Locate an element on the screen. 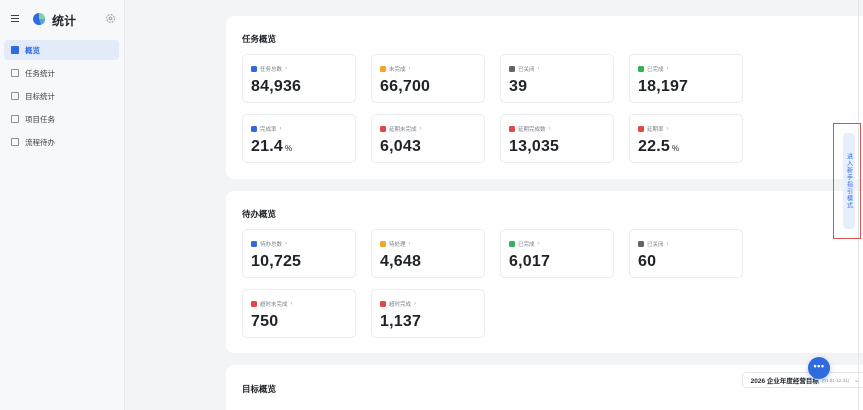 Image resolution: width=863 pixels, height=410 pixels. process-todo-icon is located at coordinates (15, 142).